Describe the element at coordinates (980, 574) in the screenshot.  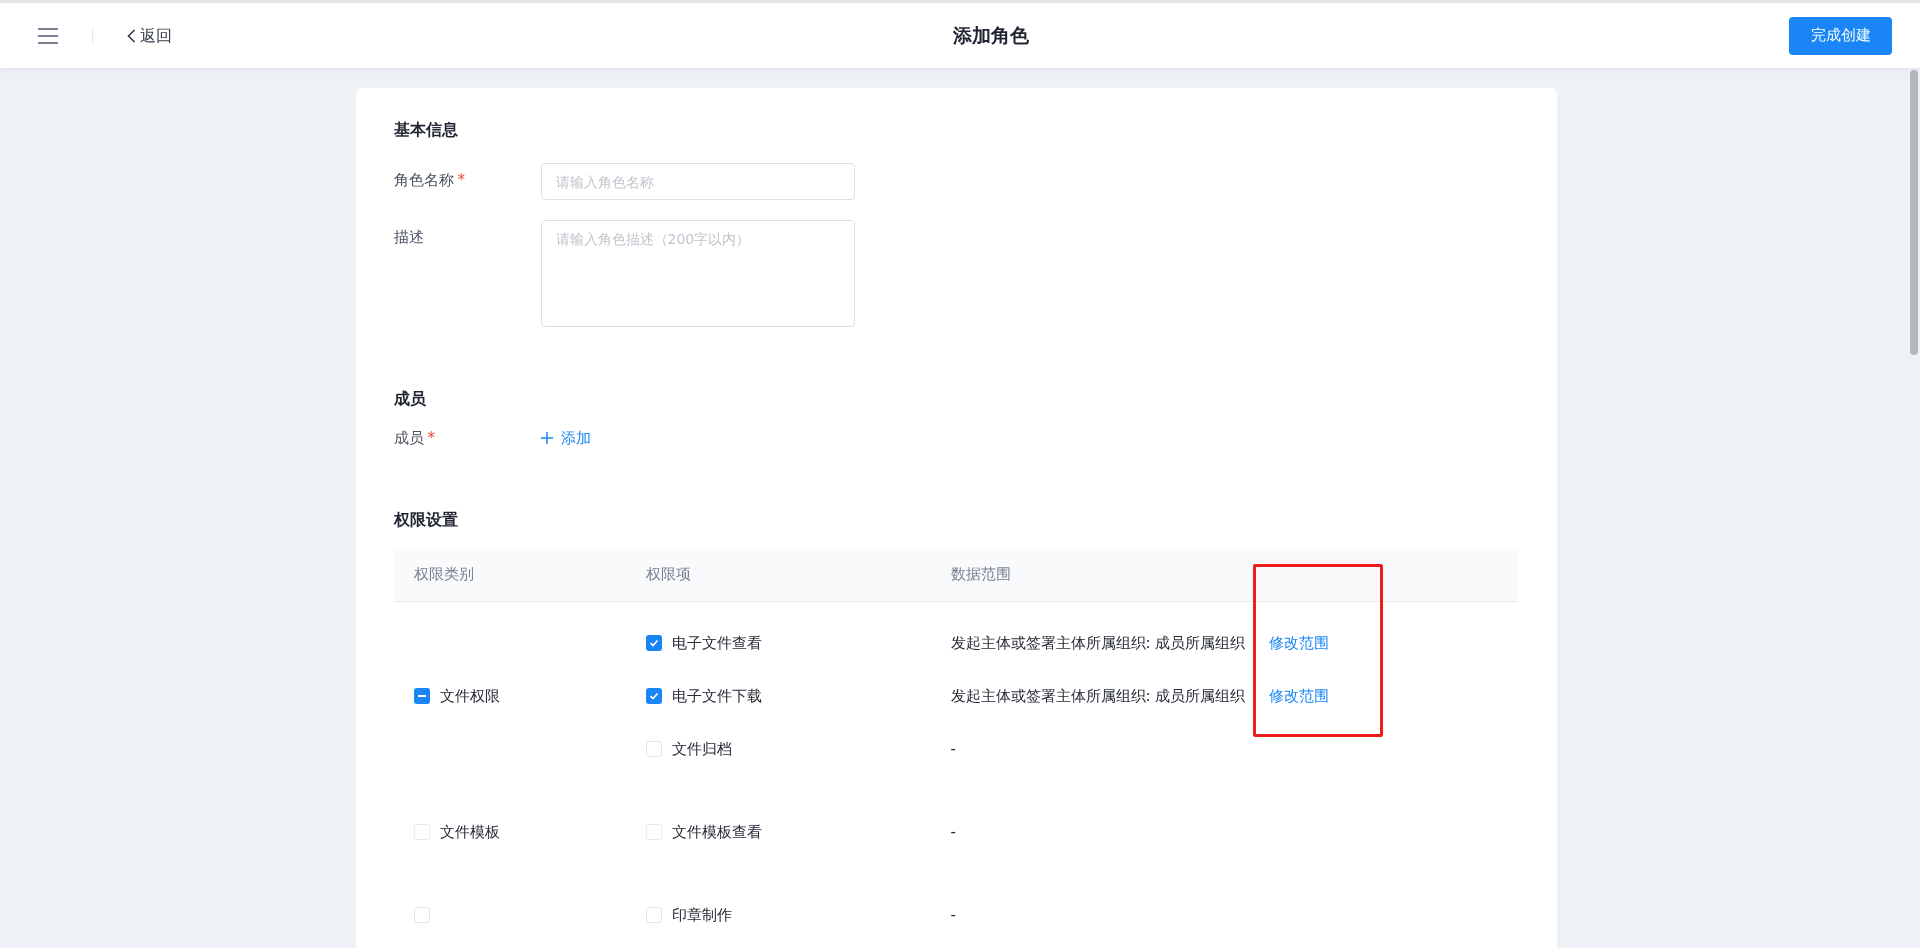
I see `column-header: 数据范围` at that location.